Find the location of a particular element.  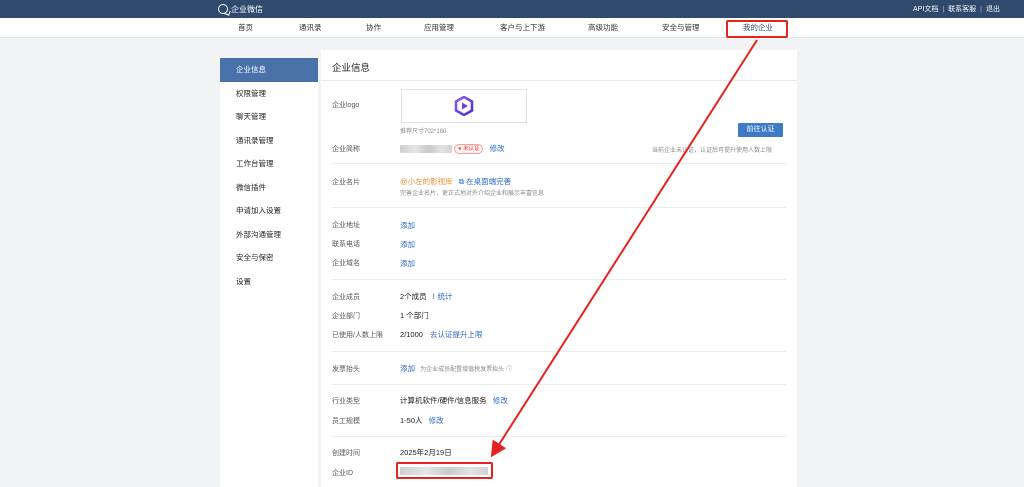

sidebar-item-permissions: 权限管理 is located at coordinates (269, 94).